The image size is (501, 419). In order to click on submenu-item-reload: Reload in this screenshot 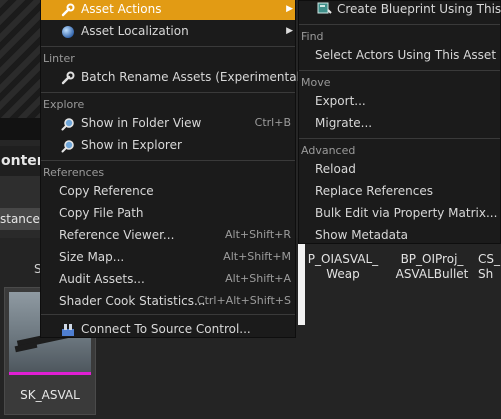, I will do `click(399, 169)`.